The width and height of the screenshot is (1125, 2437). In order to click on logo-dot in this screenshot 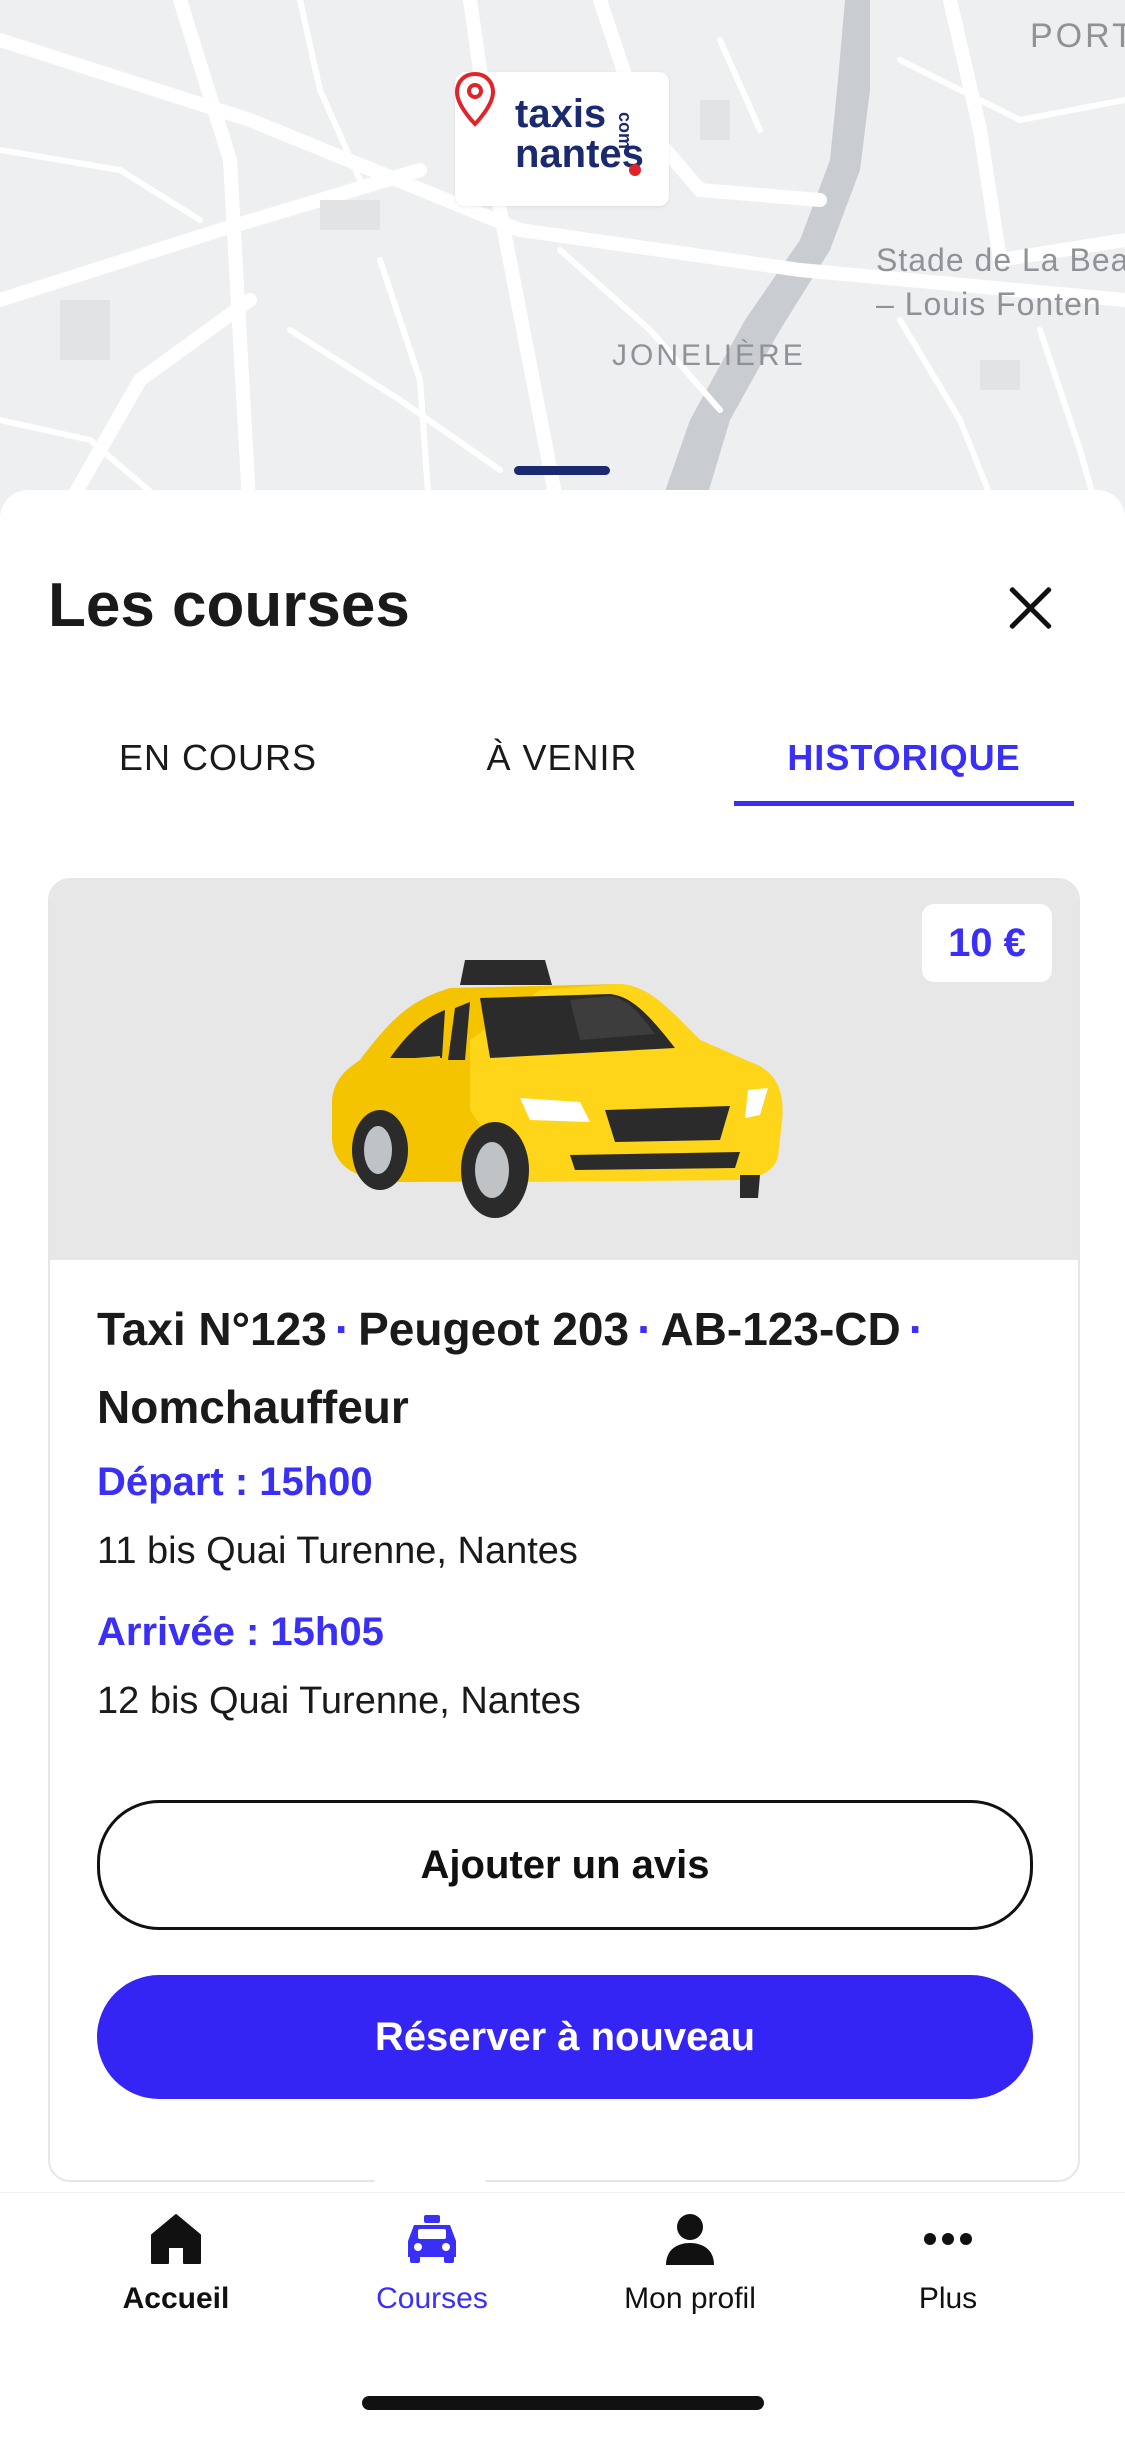, I will do `click(635, 170)`.